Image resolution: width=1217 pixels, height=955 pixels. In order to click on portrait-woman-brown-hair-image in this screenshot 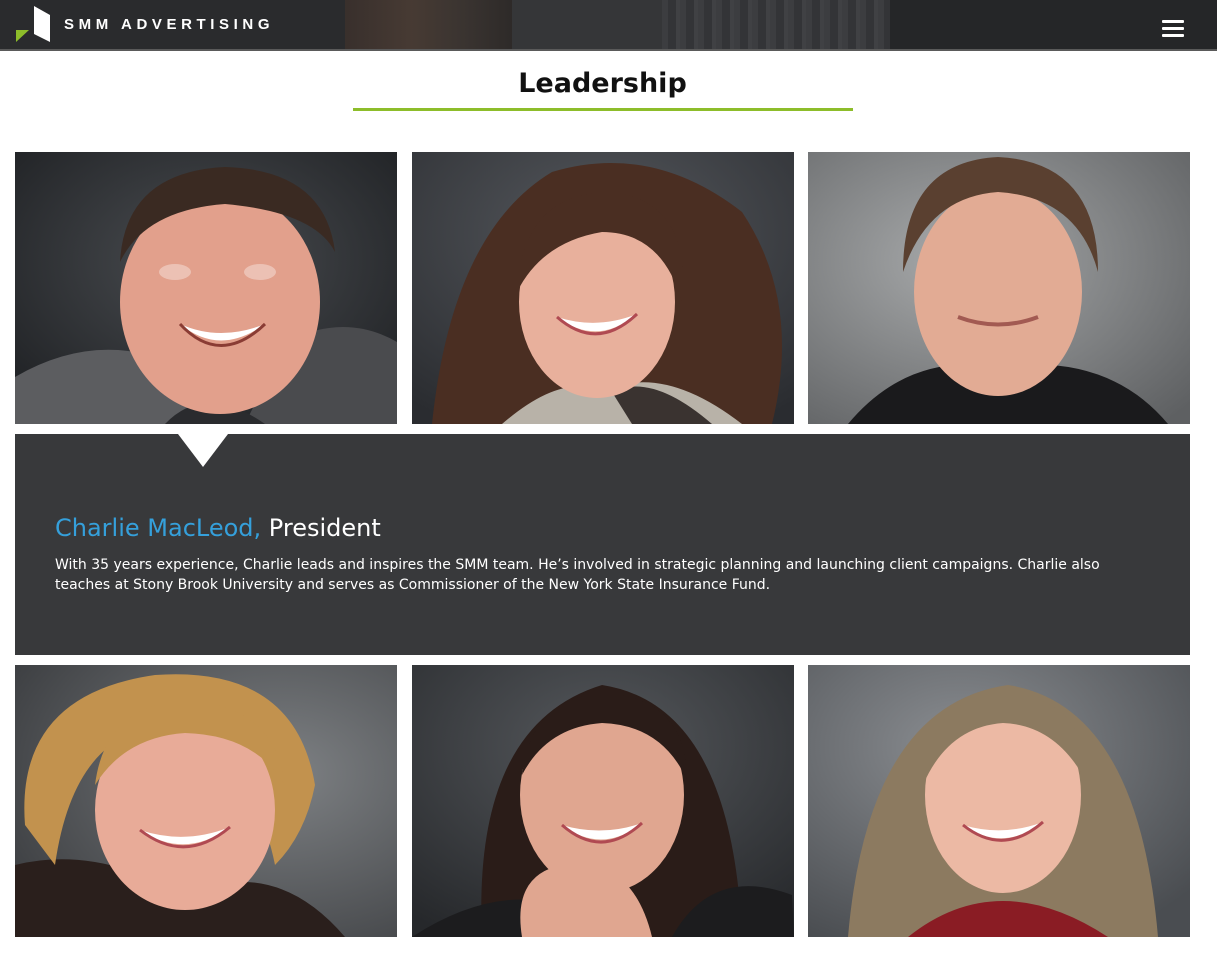, I will do `click(603, 288)`.